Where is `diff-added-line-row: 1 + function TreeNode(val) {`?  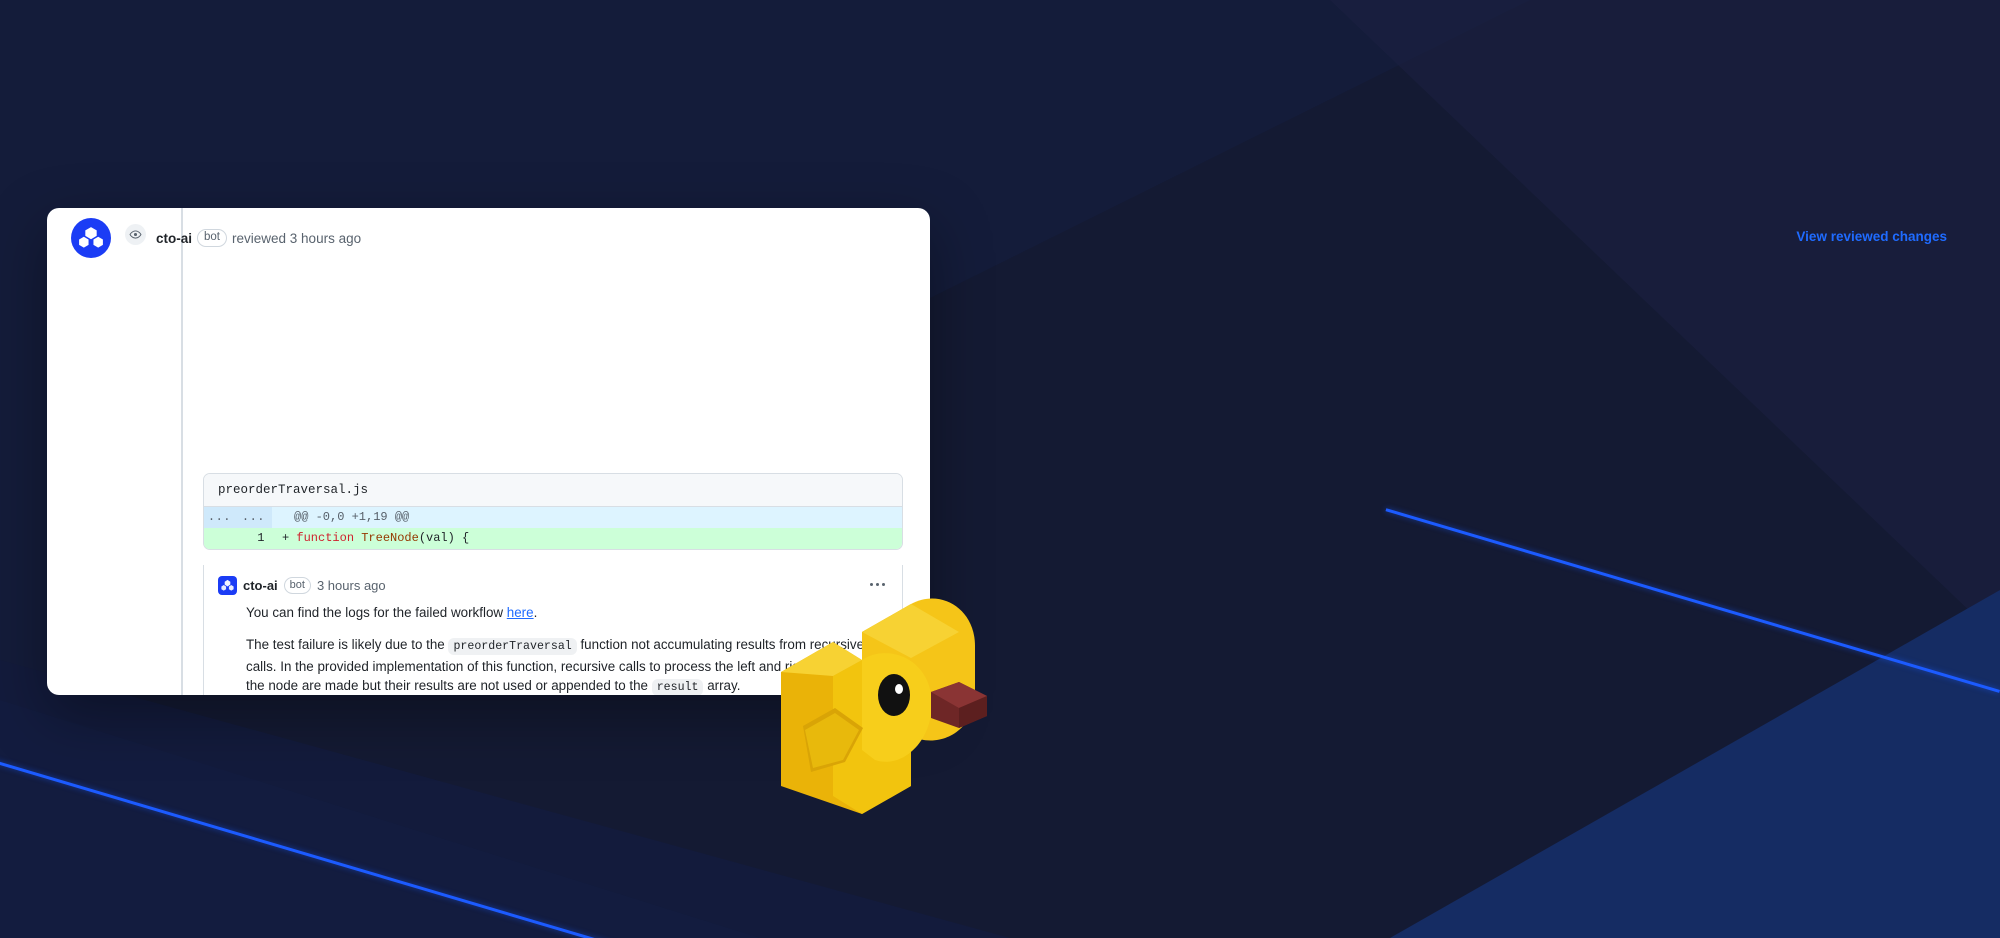 diff-added-line-row: 1 + function TreeNode(val) { is located at coordinates (553, 538).